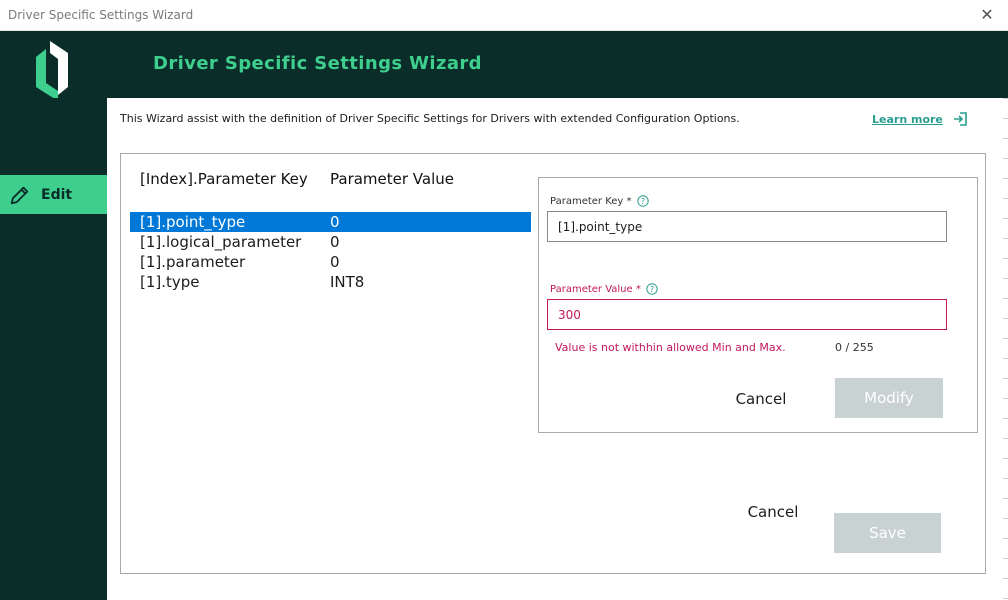 The width and height of the screenshot is (1008, 600). What do you see at coordinates (591, 201) in the screenshot?
I see `parameter-key-label-text: Parameter Key *` at bounding box center [591, 201].